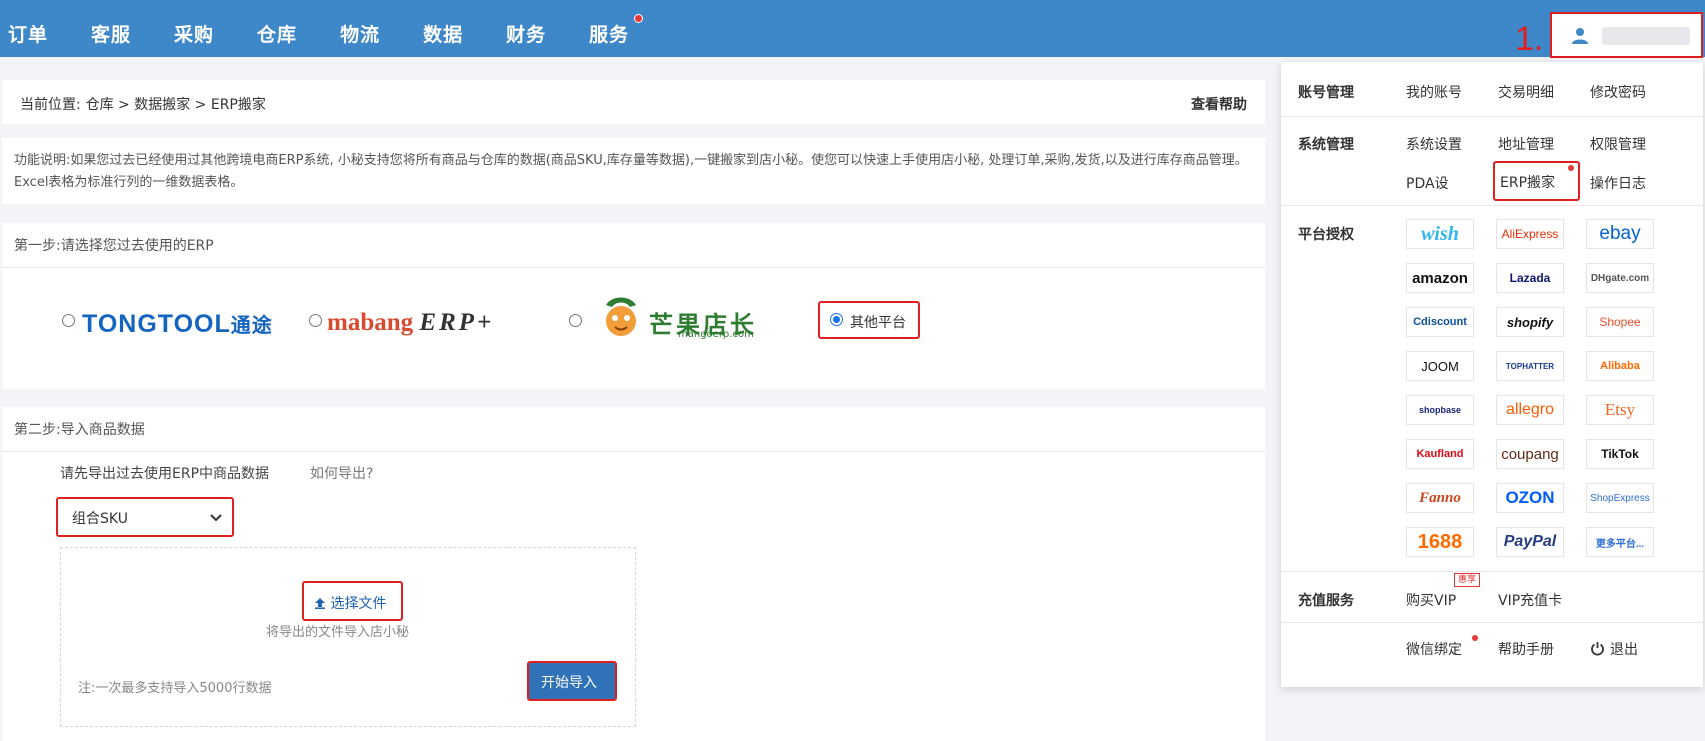  I want to click on platform-paypal: PayPal, so click(1530, 542).